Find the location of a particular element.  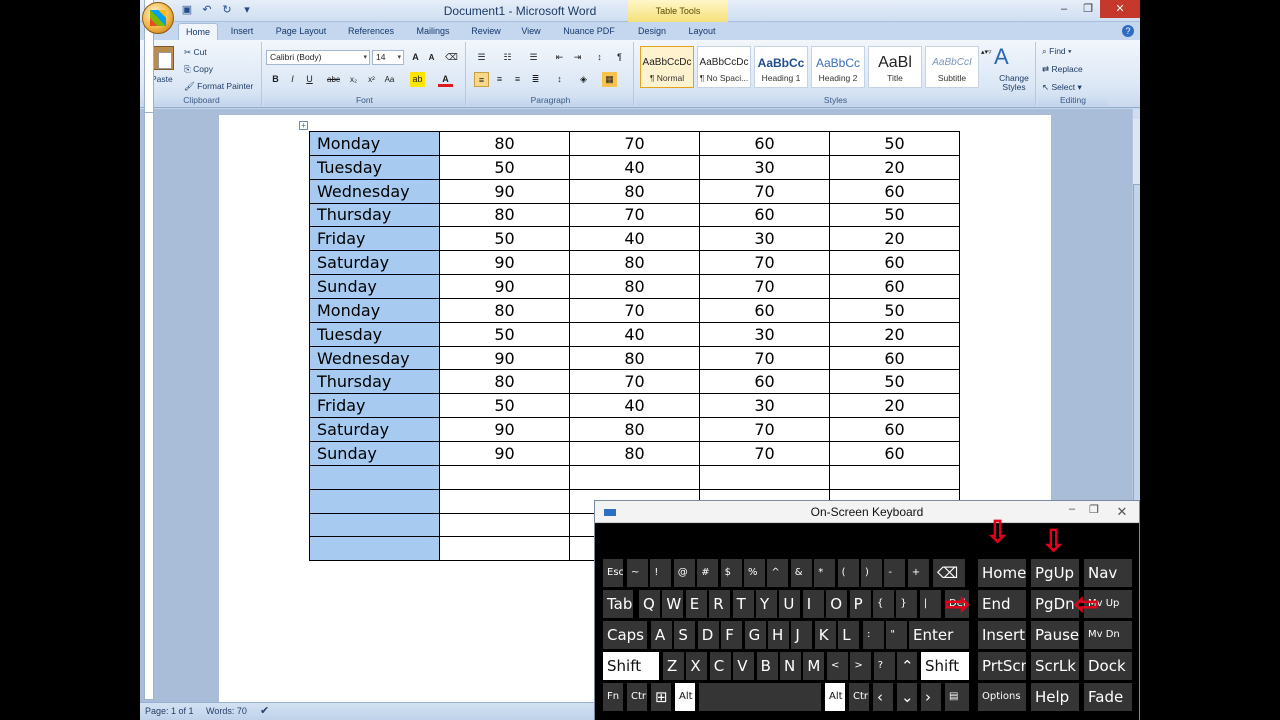

key-dock: Dock is located at coordinates (1108, 666).